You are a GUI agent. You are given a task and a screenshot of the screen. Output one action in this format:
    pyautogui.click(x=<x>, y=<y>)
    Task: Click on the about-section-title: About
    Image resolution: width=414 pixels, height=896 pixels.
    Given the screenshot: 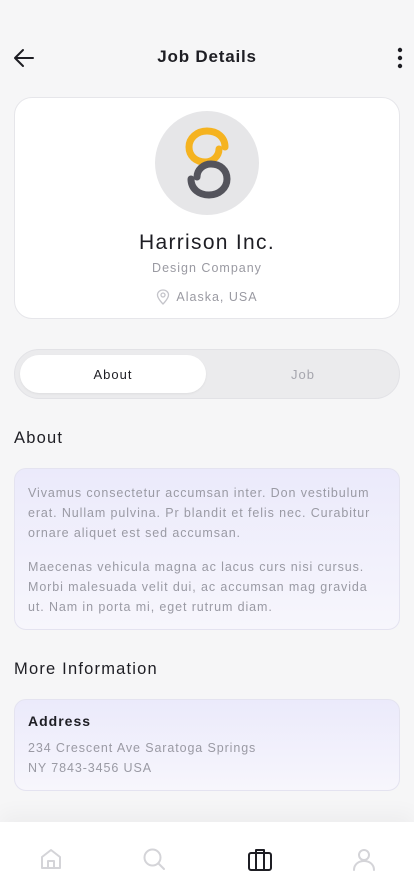 What is the action you would take?
    pyautogui.click(x=39, y=438)
    